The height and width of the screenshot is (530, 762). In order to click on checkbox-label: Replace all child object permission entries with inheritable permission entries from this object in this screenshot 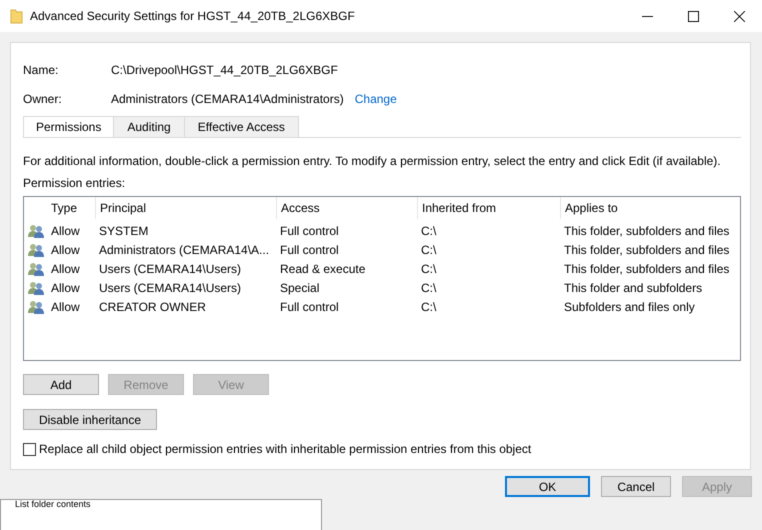, I will do `click(285, 449)`.